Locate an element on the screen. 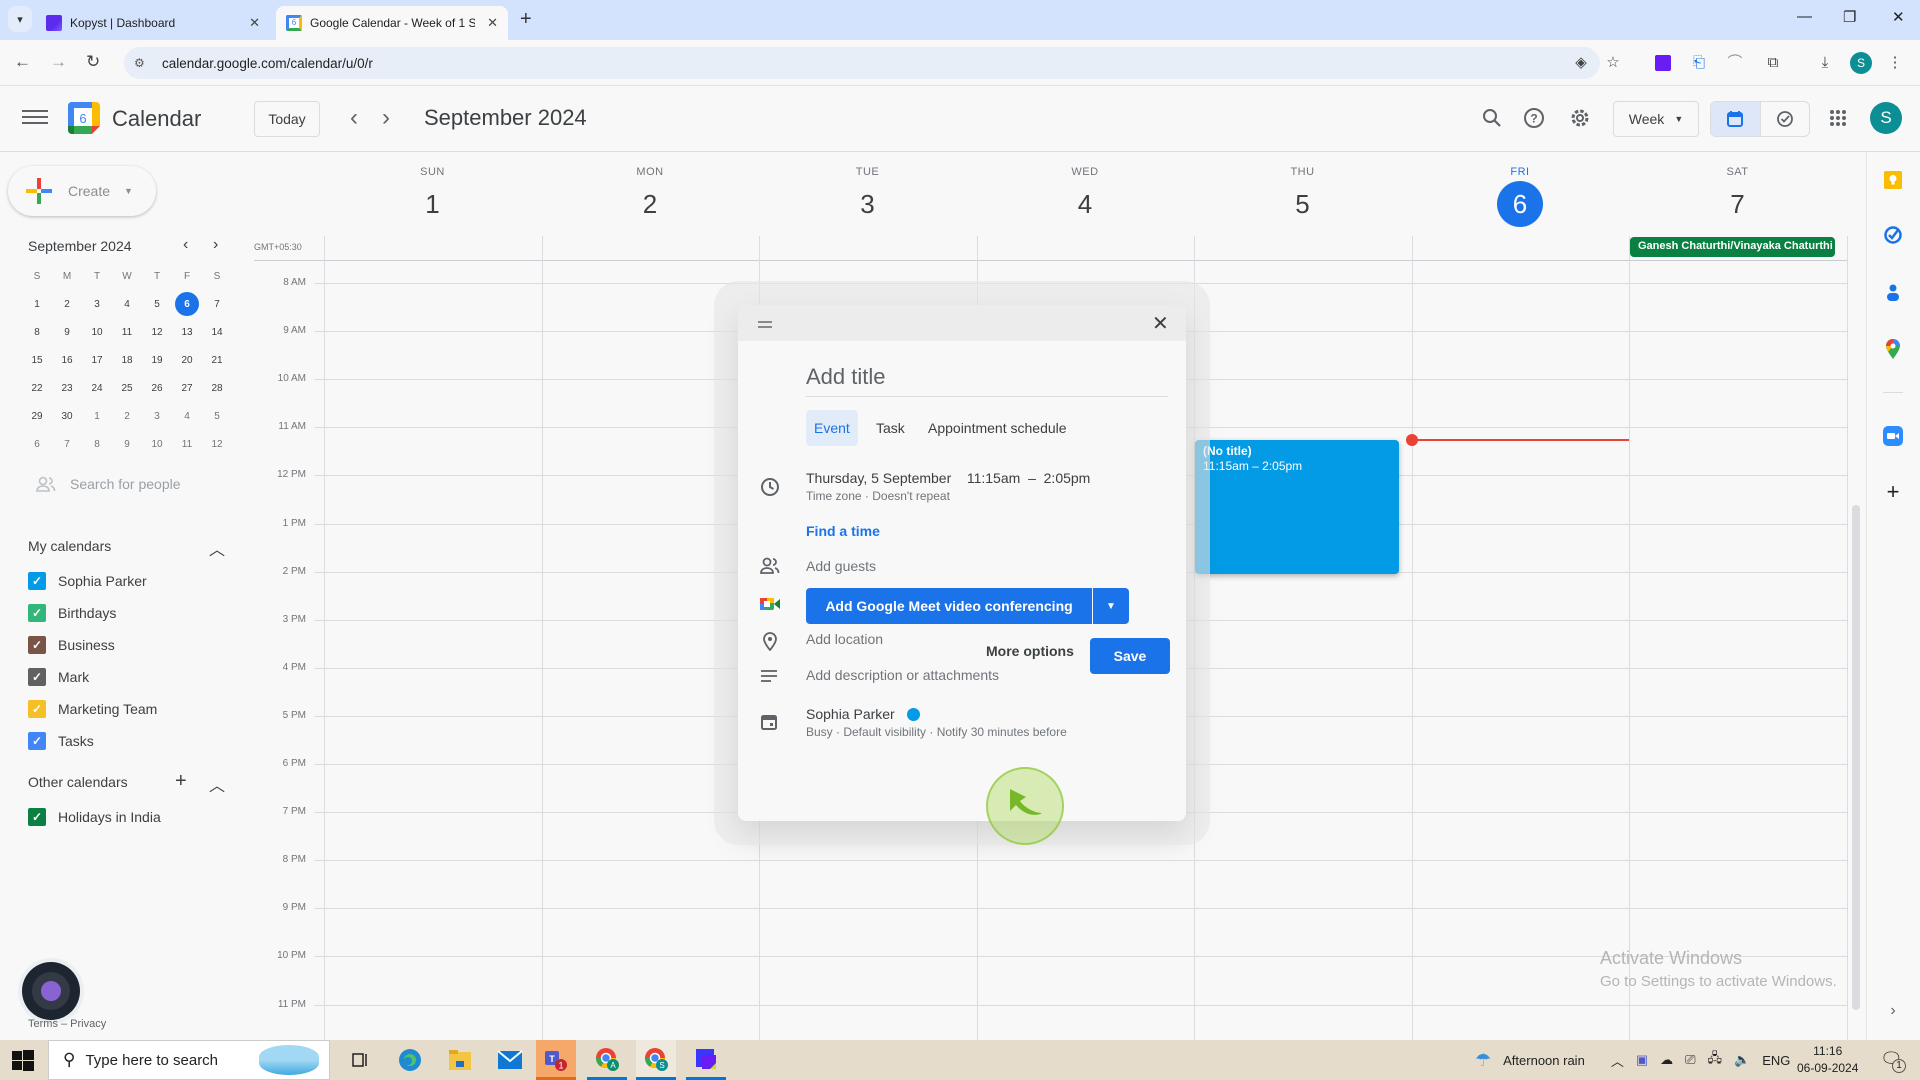  view-selector: Week ▼ is located at coordinates (1656, 119).